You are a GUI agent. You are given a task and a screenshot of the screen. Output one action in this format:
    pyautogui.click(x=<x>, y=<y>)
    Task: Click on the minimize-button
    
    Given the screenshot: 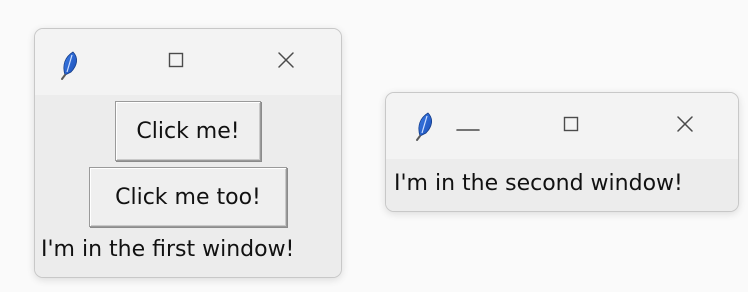 What is the action you would take?
    pyautogui.click(x=468, y=126)
    